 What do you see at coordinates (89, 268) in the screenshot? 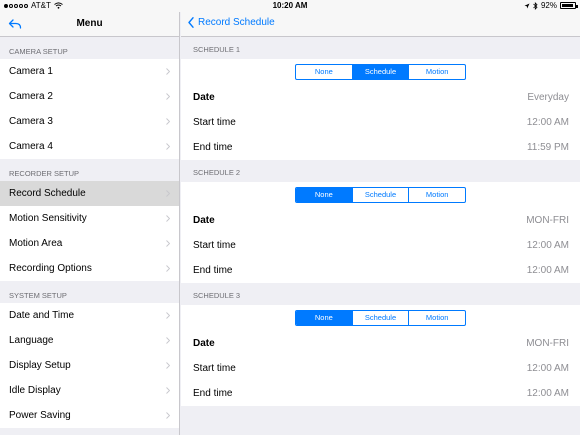
I see `sidebar-item-recording-options: Recording Options` at bounding box center [89, 268].